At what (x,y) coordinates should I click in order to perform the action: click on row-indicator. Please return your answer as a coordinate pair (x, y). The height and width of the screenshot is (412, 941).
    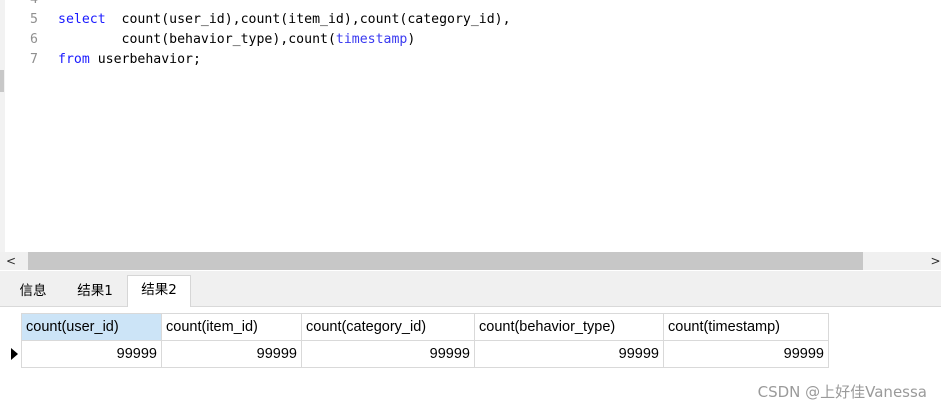
    Looking at the image, I should click on (14, 353).